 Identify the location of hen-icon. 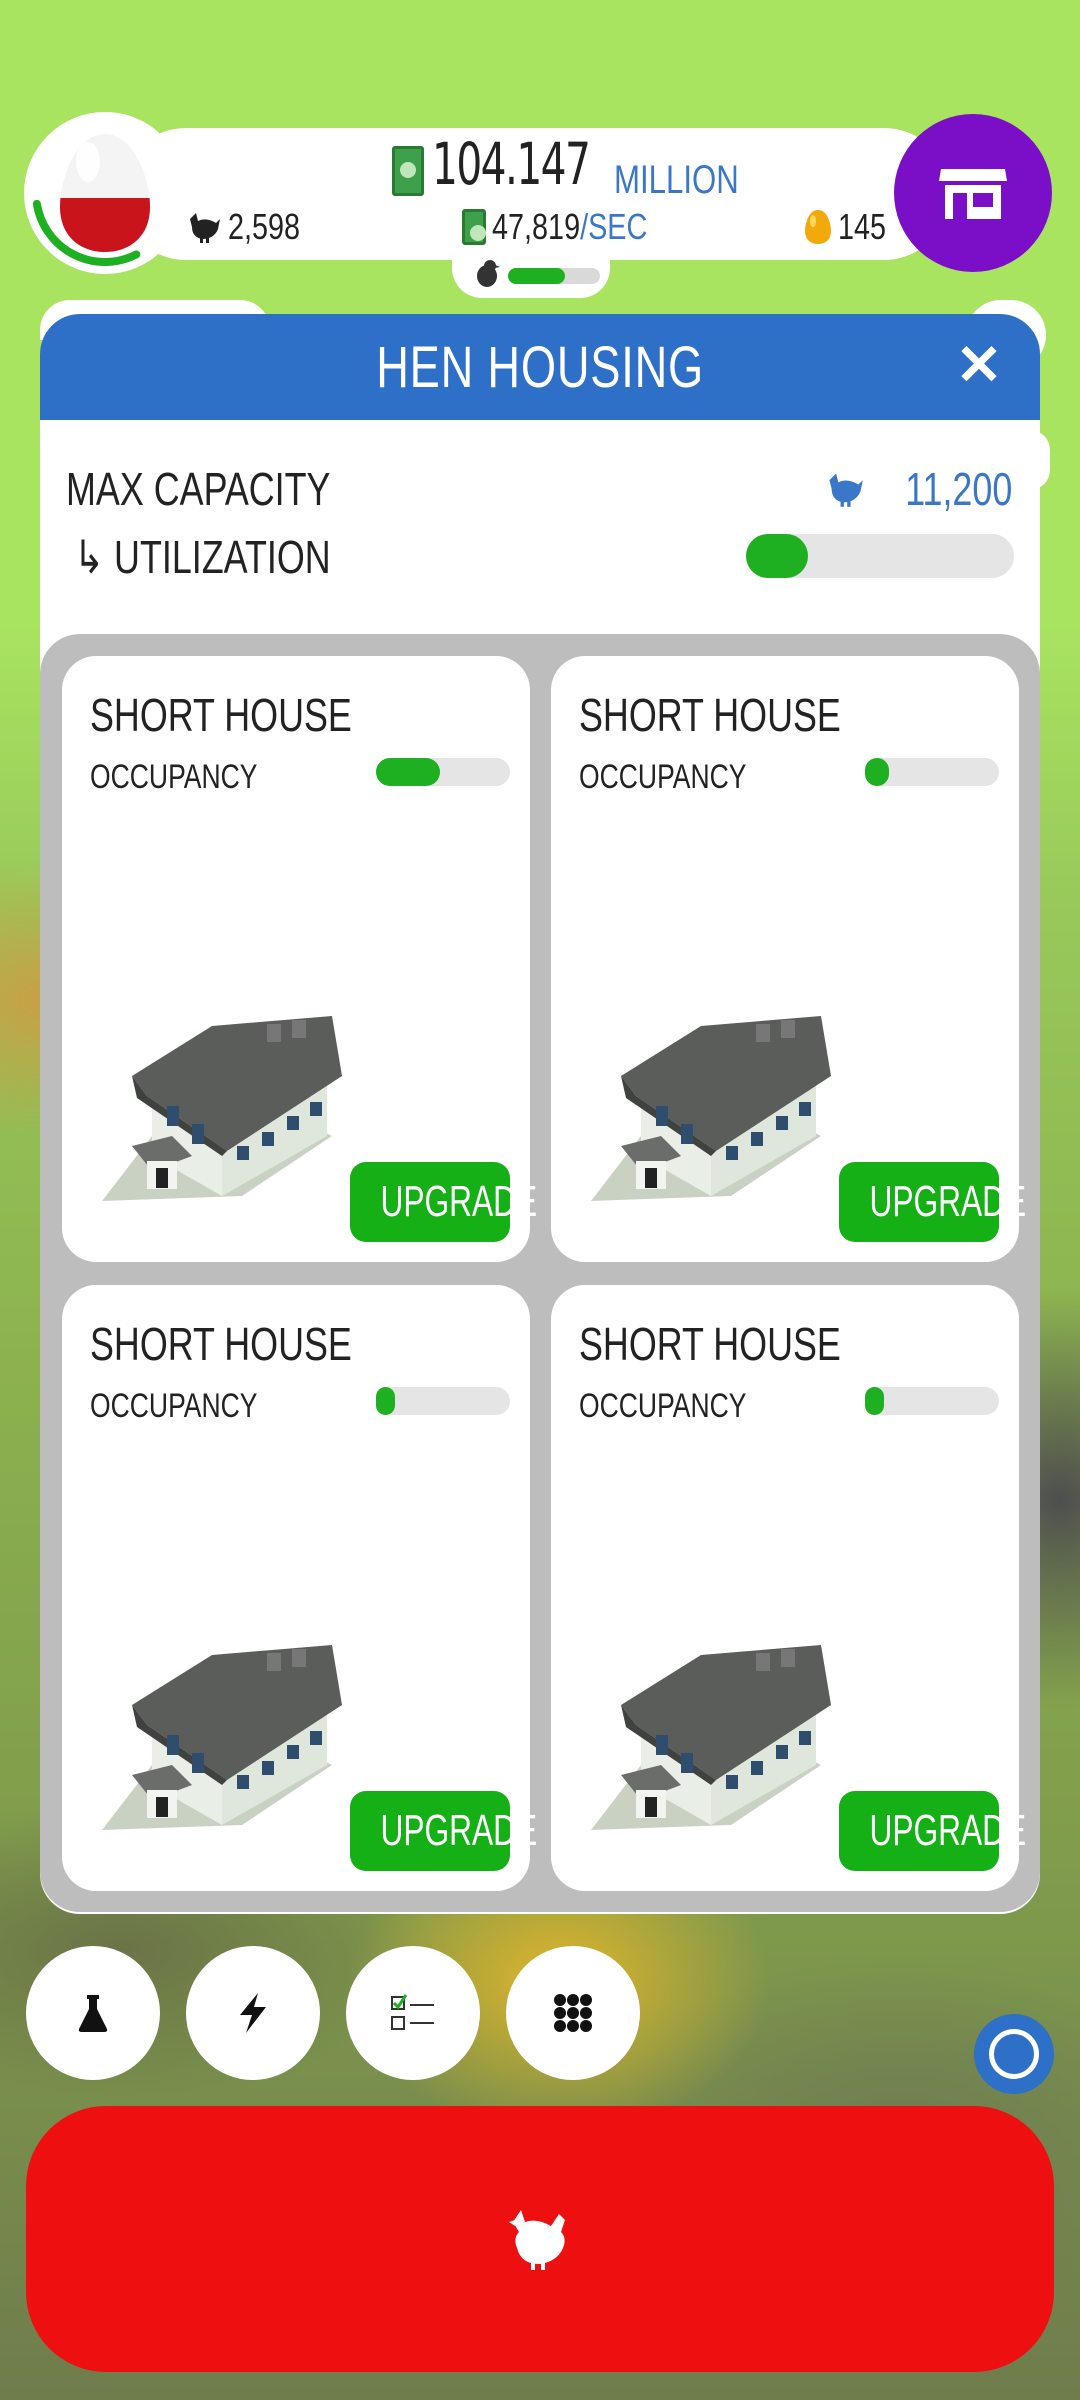
(205, 228).